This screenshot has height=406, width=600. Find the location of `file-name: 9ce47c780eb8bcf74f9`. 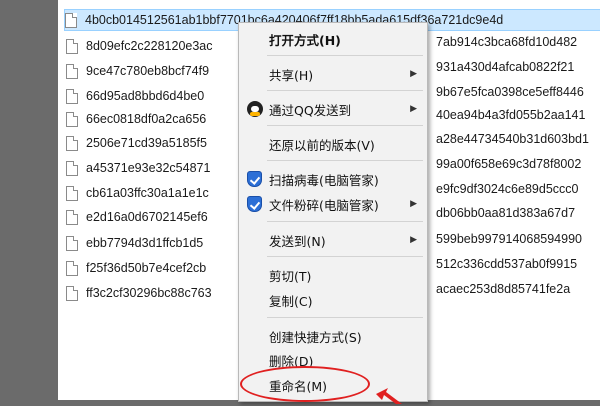

file-name: 9ce47c780eb8bcf74f9 is located at coordinates (148, 71).